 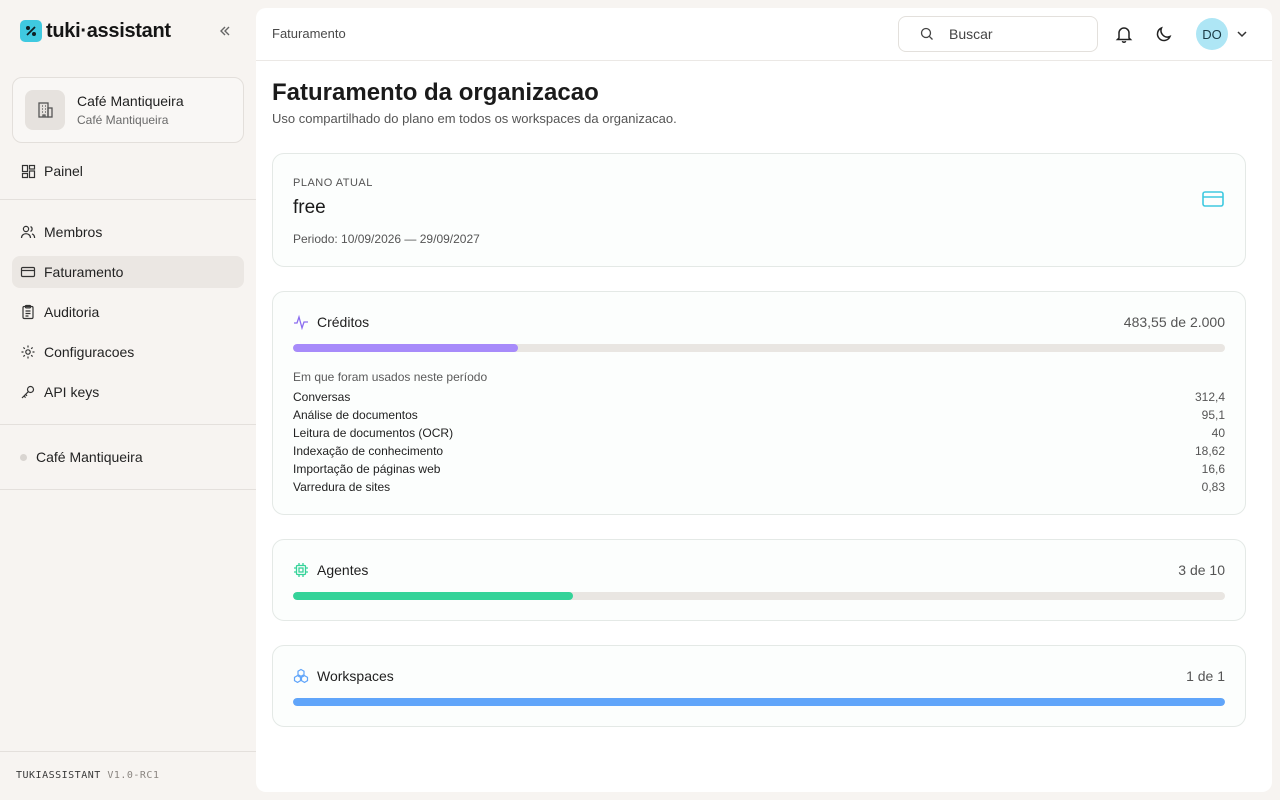 I want to click on credits-header: Créditos, so click(x=331, y=322).